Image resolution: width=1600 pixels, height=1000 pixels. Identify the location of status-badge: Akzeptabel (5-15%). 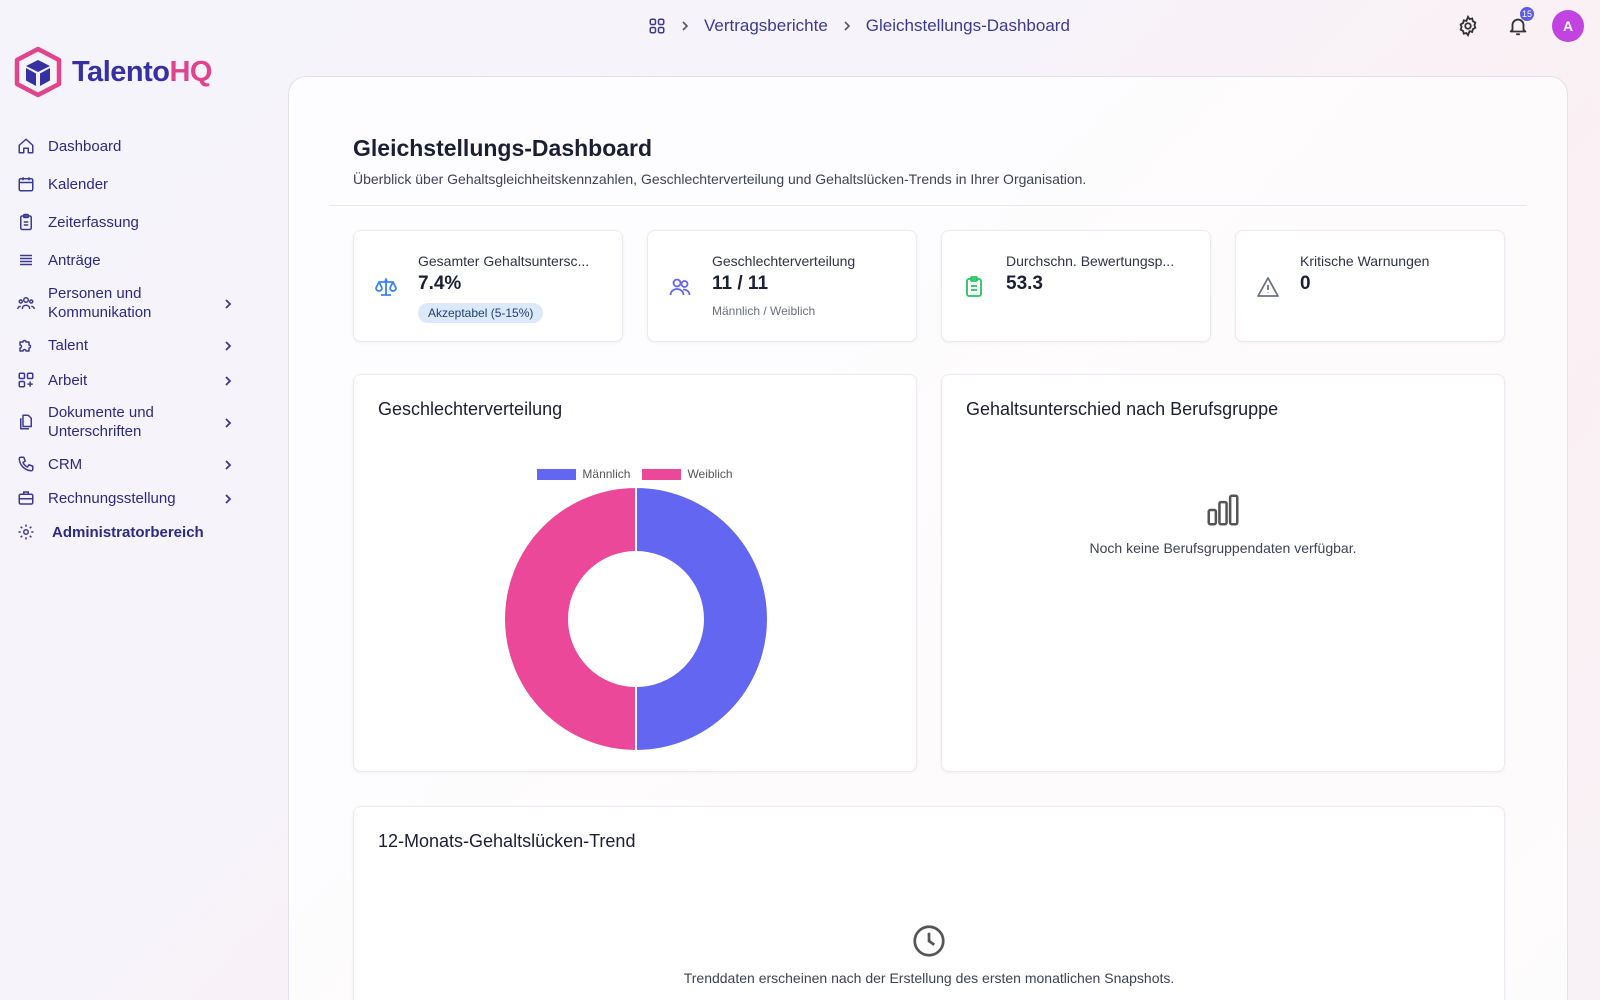
(481, 313).